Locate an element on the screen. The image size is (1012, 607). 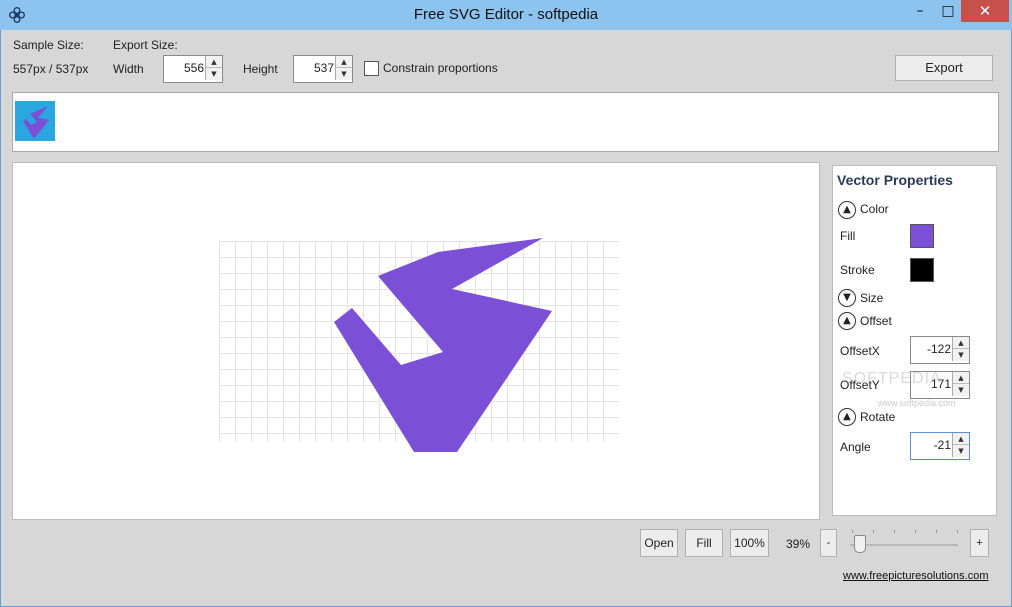
maximize-button: □ is located at coordinates (948, 11).